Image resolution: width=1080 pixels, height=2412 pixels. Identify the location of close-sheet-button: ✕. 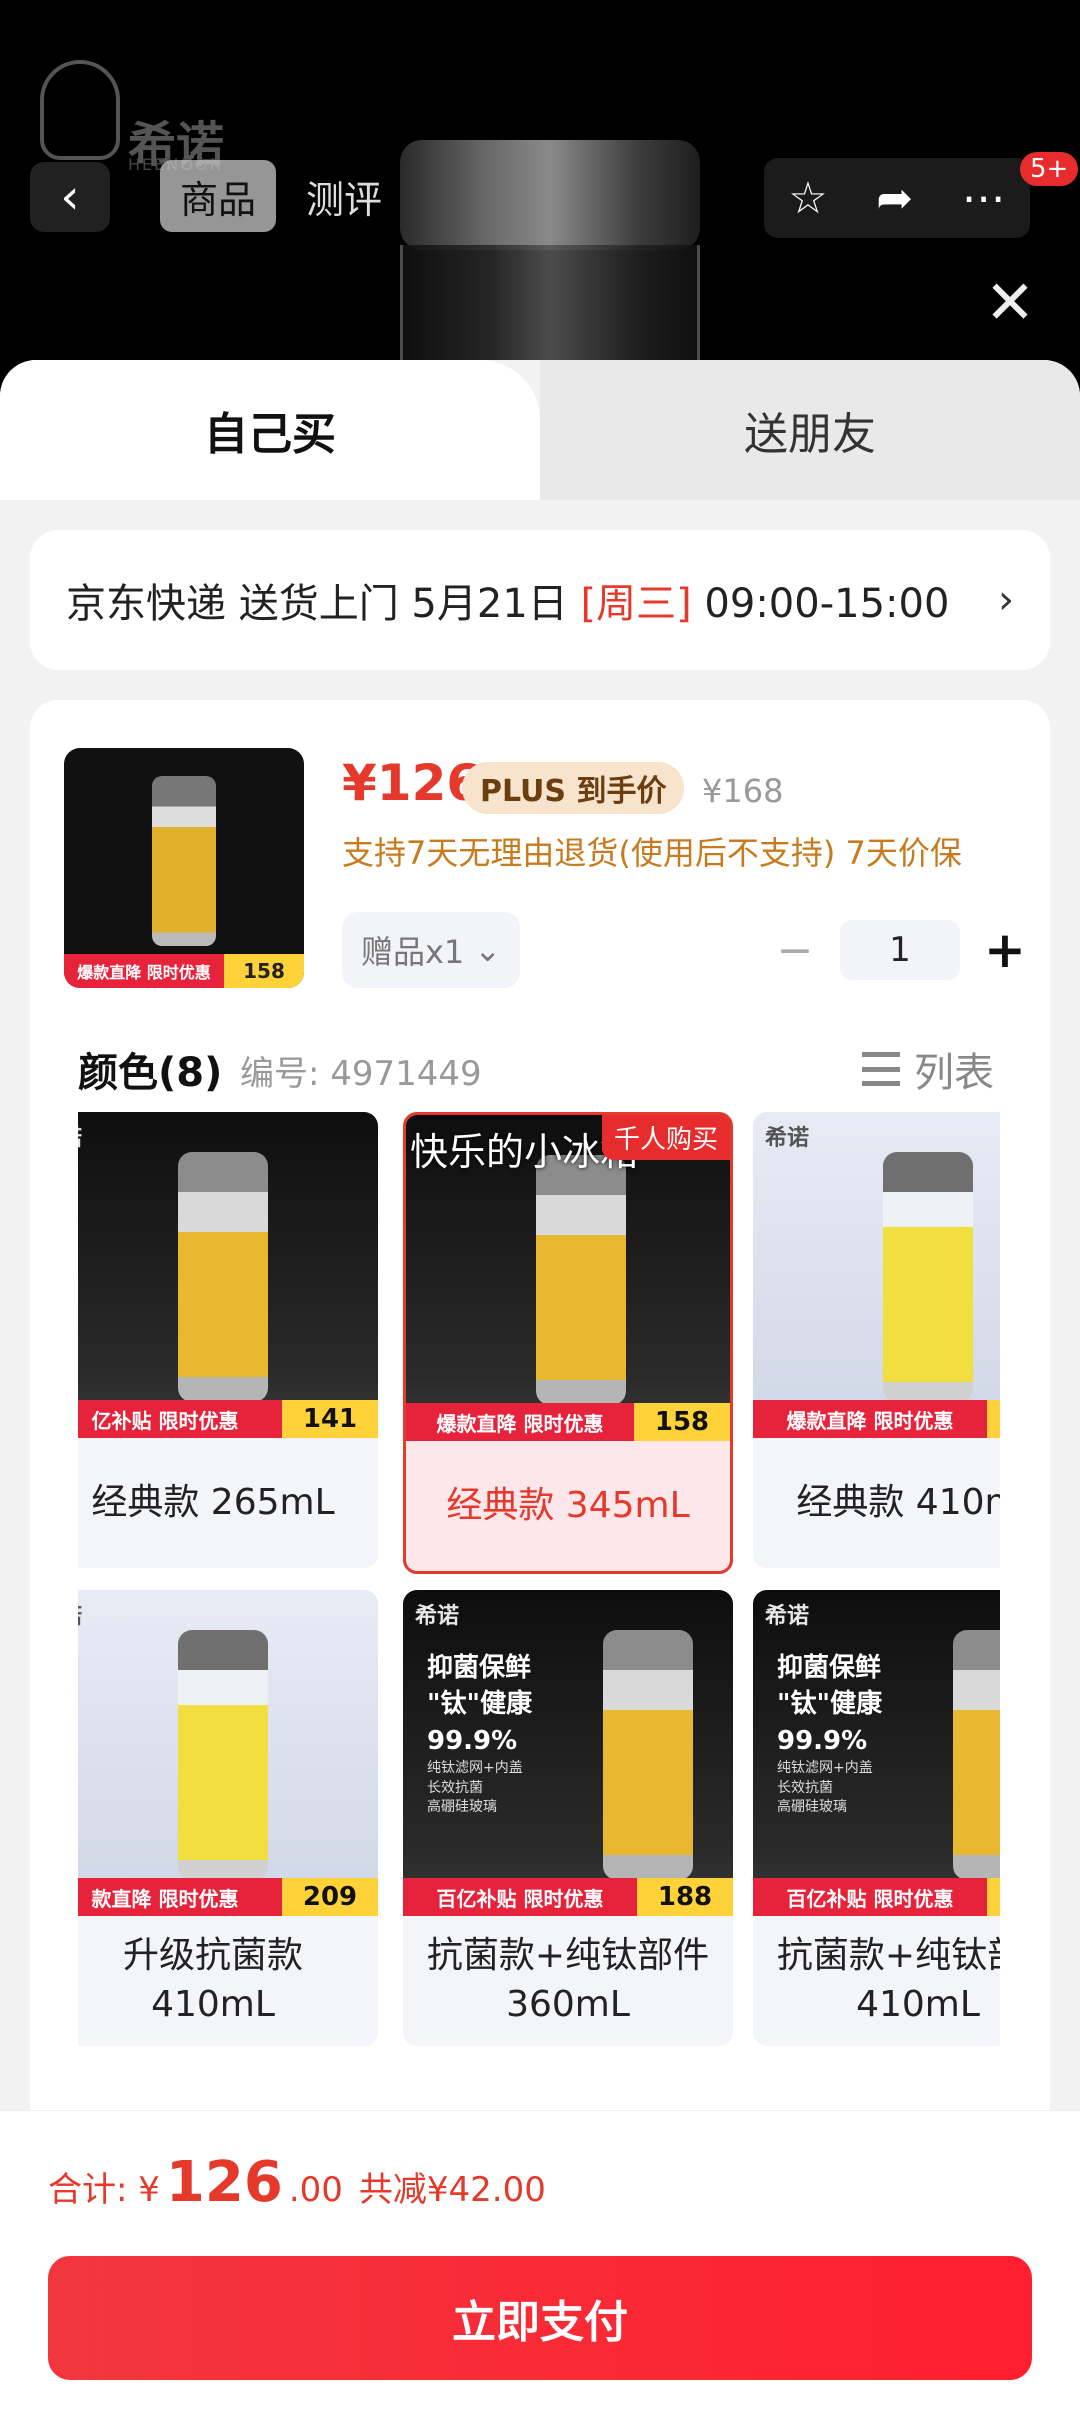
(1010, 303).